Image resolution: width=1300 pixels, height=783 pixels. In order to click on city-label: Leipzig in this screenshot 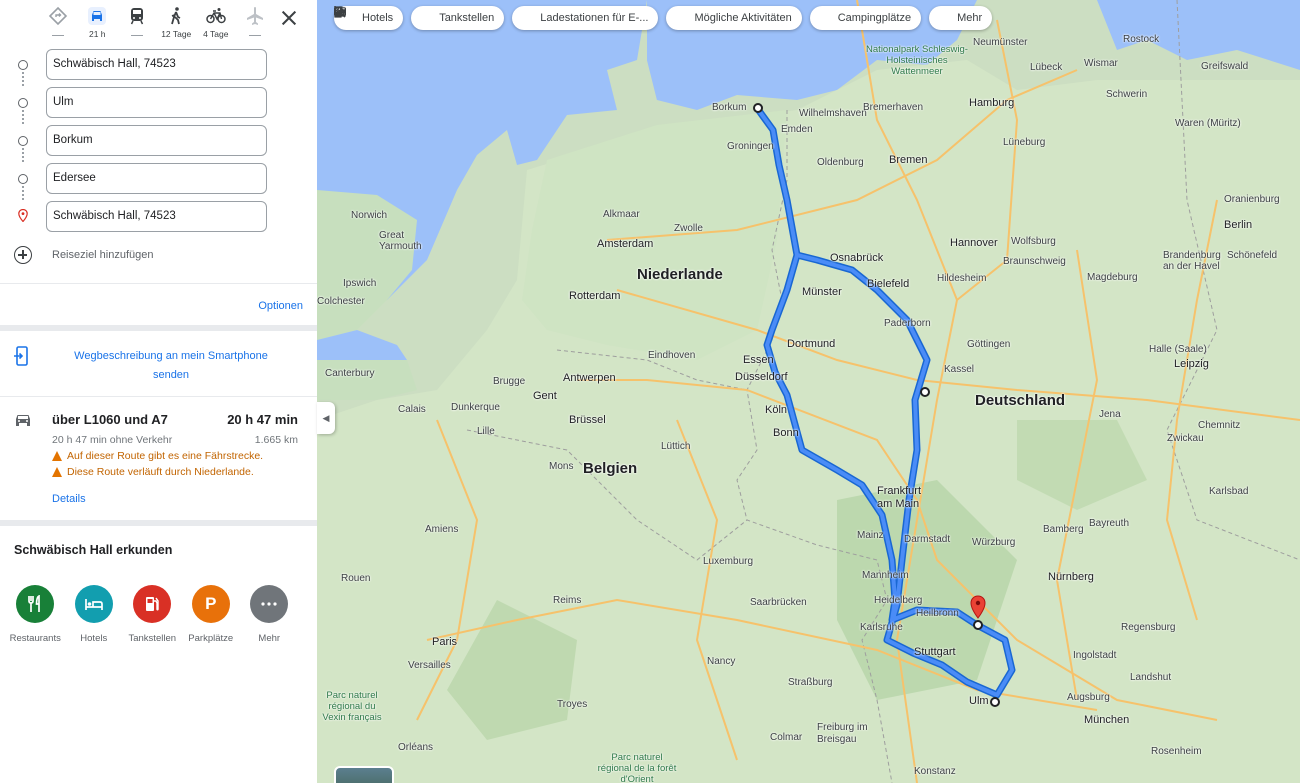, I will do `click(1191, 364)`.